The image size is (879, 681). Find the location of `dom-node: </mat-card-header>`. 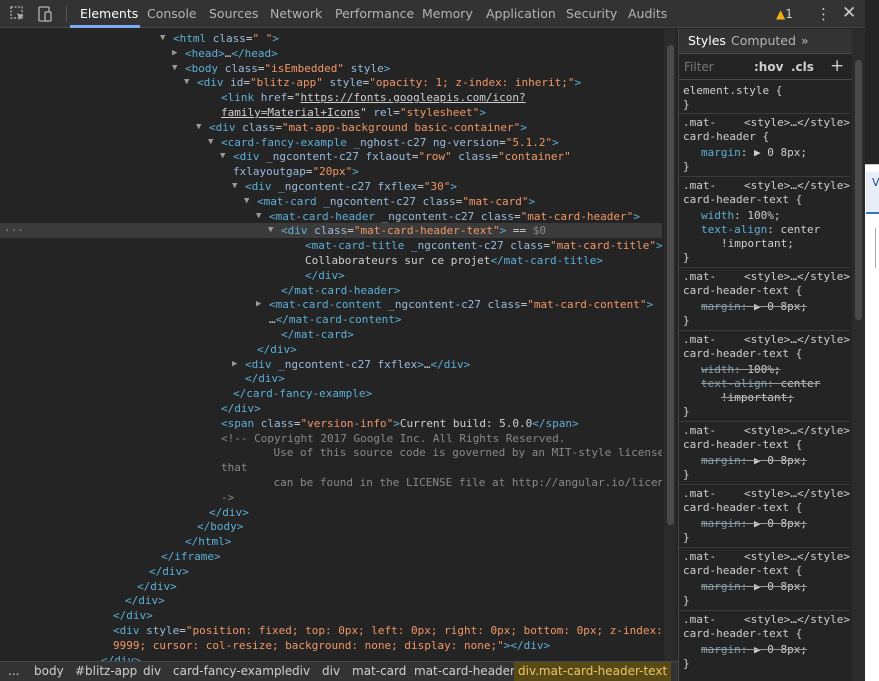

dom-node: </mat-card-header> is located at coordinates (331, 290).